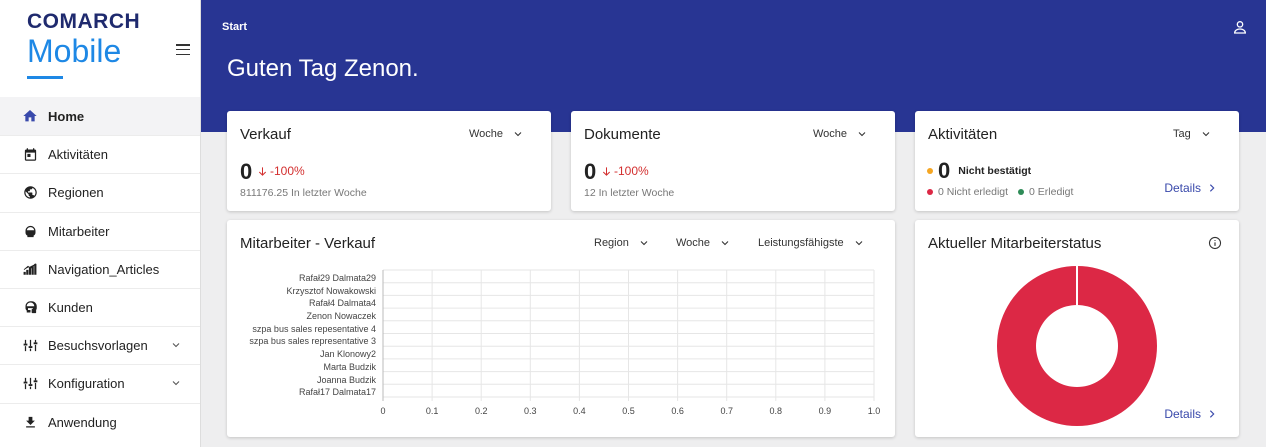 Image resolution: width=1266 pixels, height=447 pixels. Describe the element at coordinates (1021, 192) in the screenshot. I see `done-dot` at that location.